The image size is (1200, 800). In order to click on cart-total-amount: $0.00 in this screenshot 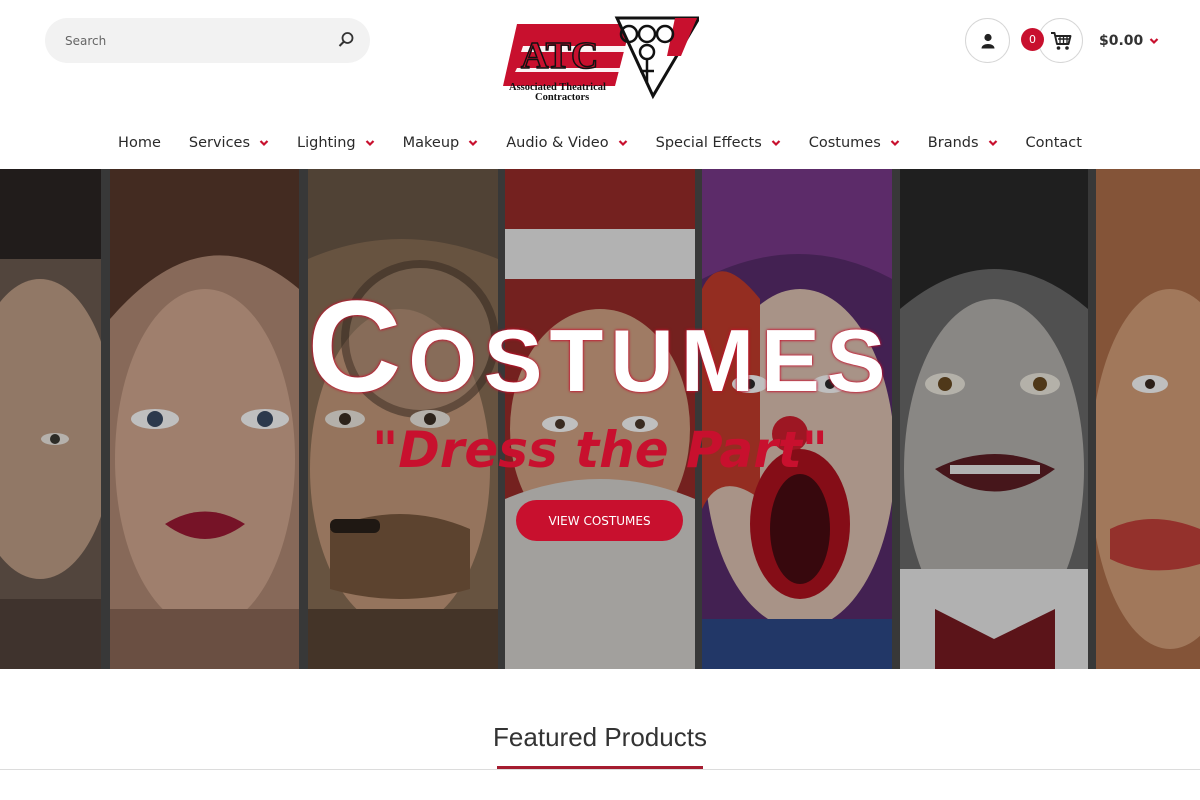, I will do `click(1121, 41)`.